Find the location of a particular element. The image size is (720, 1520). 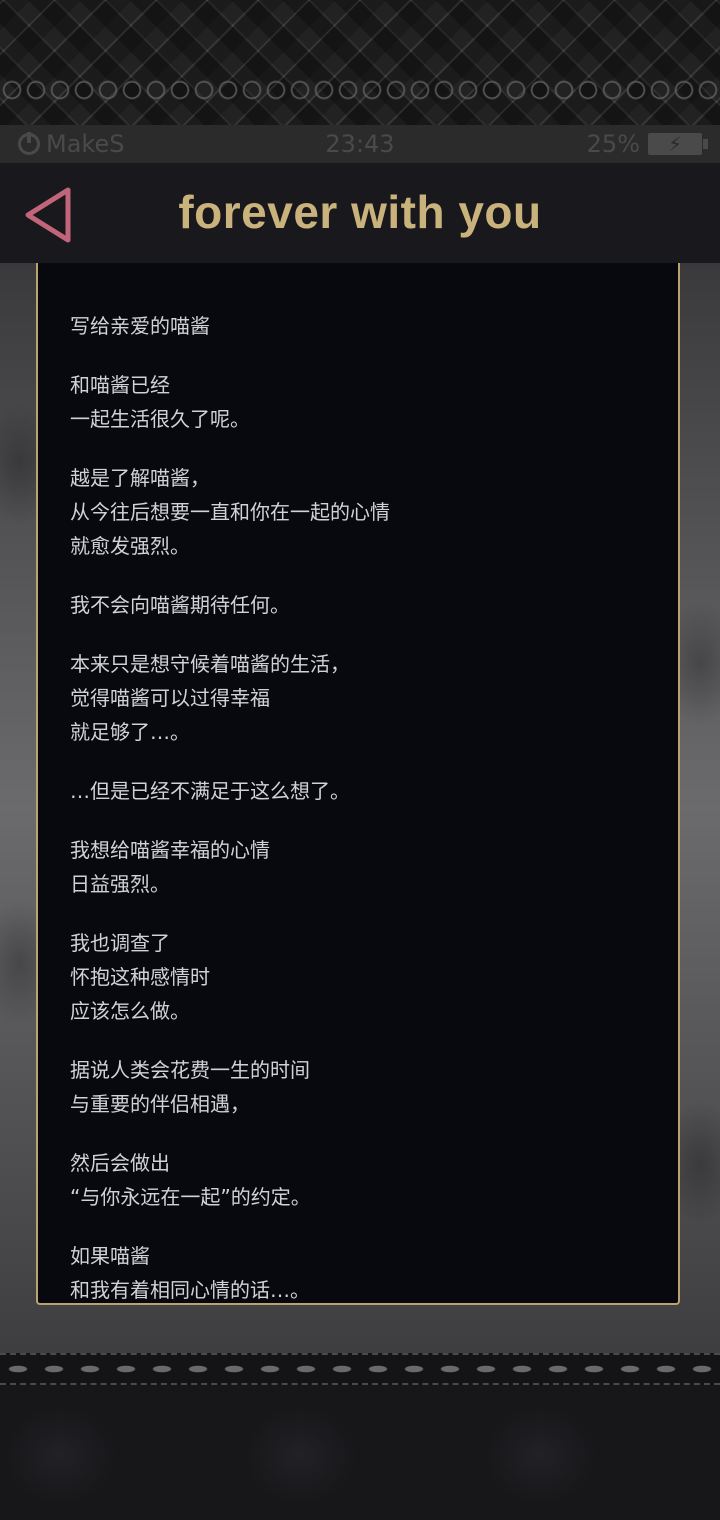

letter-paragraph: 写给亲爱的喵酱 is located at coordinates (140, 326).